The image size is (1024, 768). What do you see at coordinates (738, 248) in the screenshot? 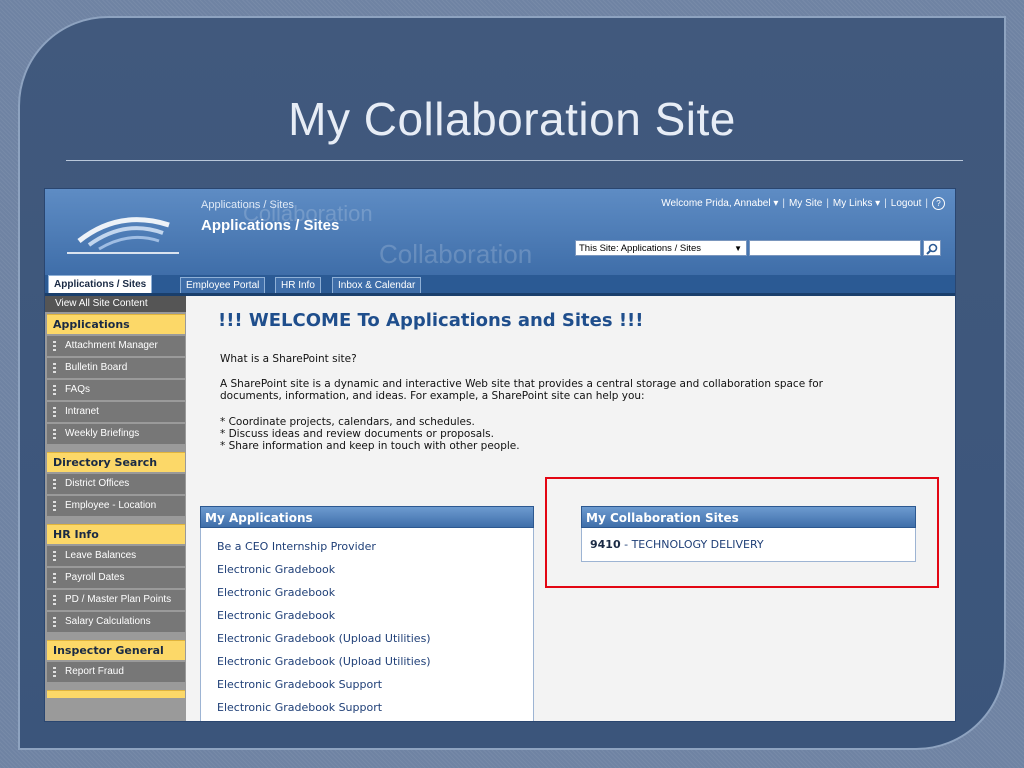
I see `dropdown-arrow-icon: ▼` at bounding box center [738, 248].